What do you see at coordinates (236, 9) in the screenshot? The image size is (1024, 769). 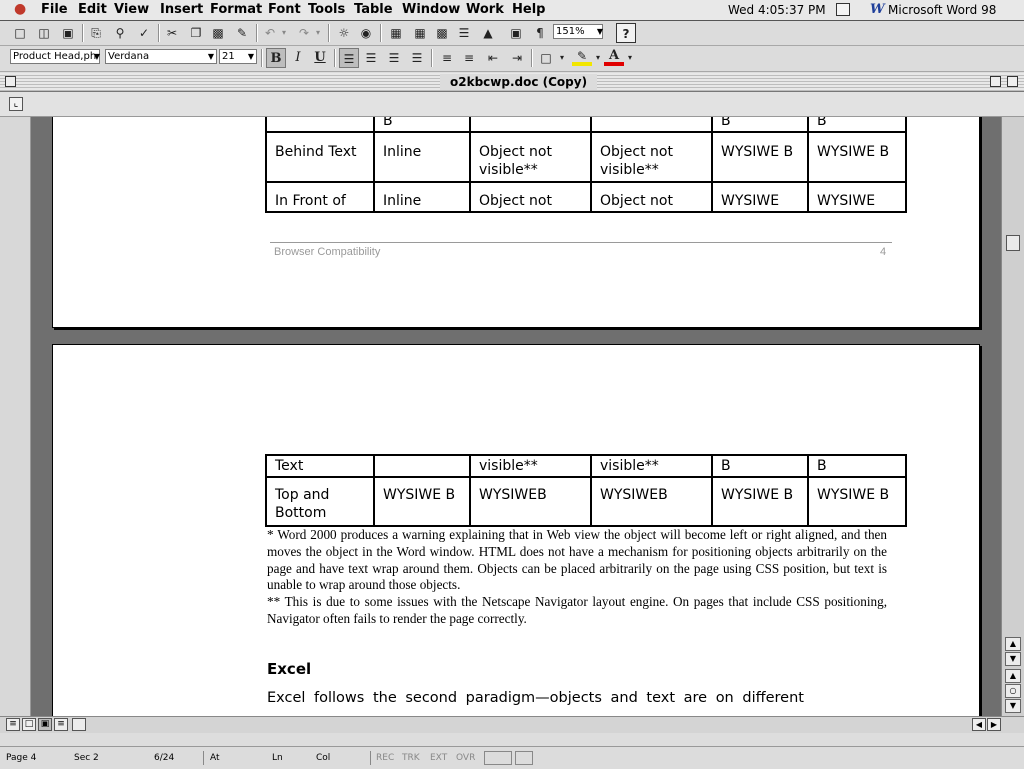 I see `menu-format: Format` at bounding box center [236, 9].